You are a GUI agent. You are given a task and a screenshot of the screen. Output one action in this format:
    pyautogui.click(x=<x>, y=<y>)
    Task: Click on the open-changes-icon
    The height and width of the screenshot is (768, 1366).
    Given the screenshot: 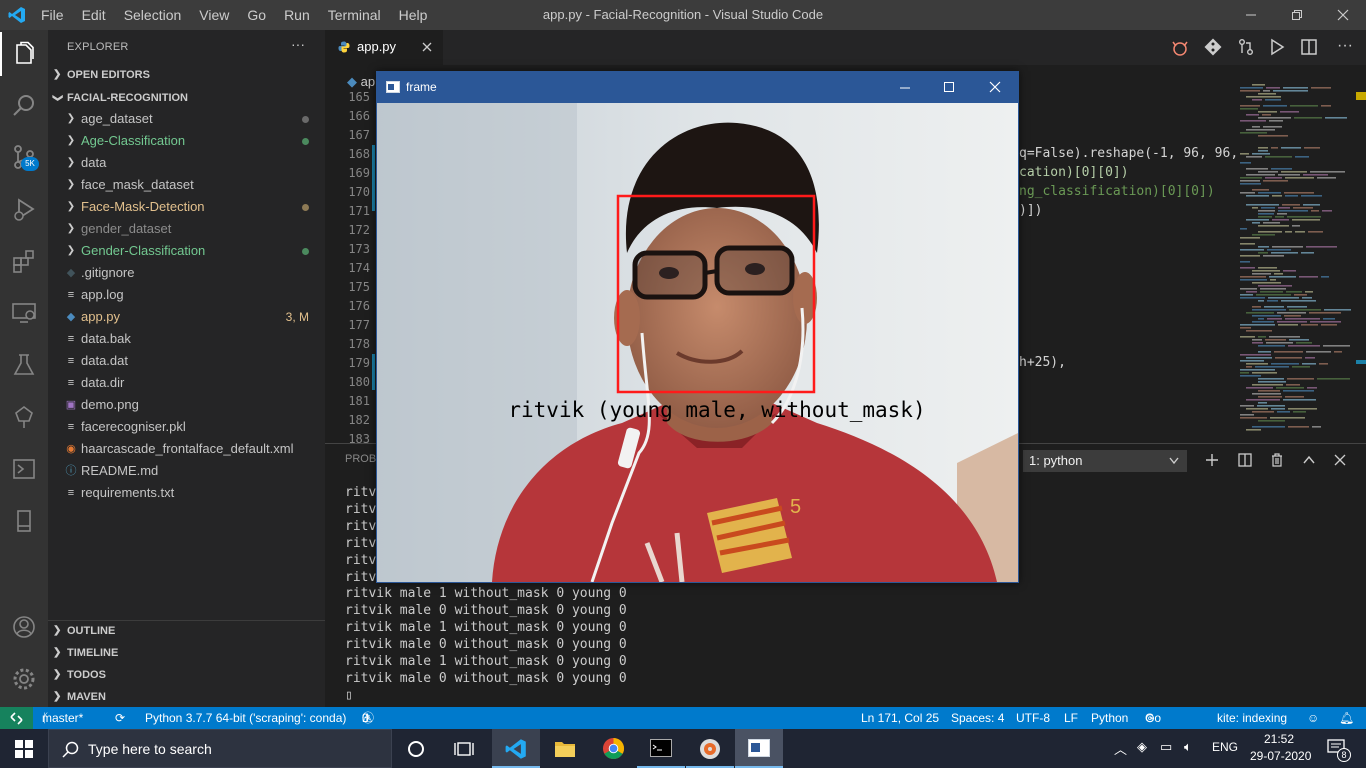 What is the action you would take?
    pyautogui.click(x=1247, y=48)
    